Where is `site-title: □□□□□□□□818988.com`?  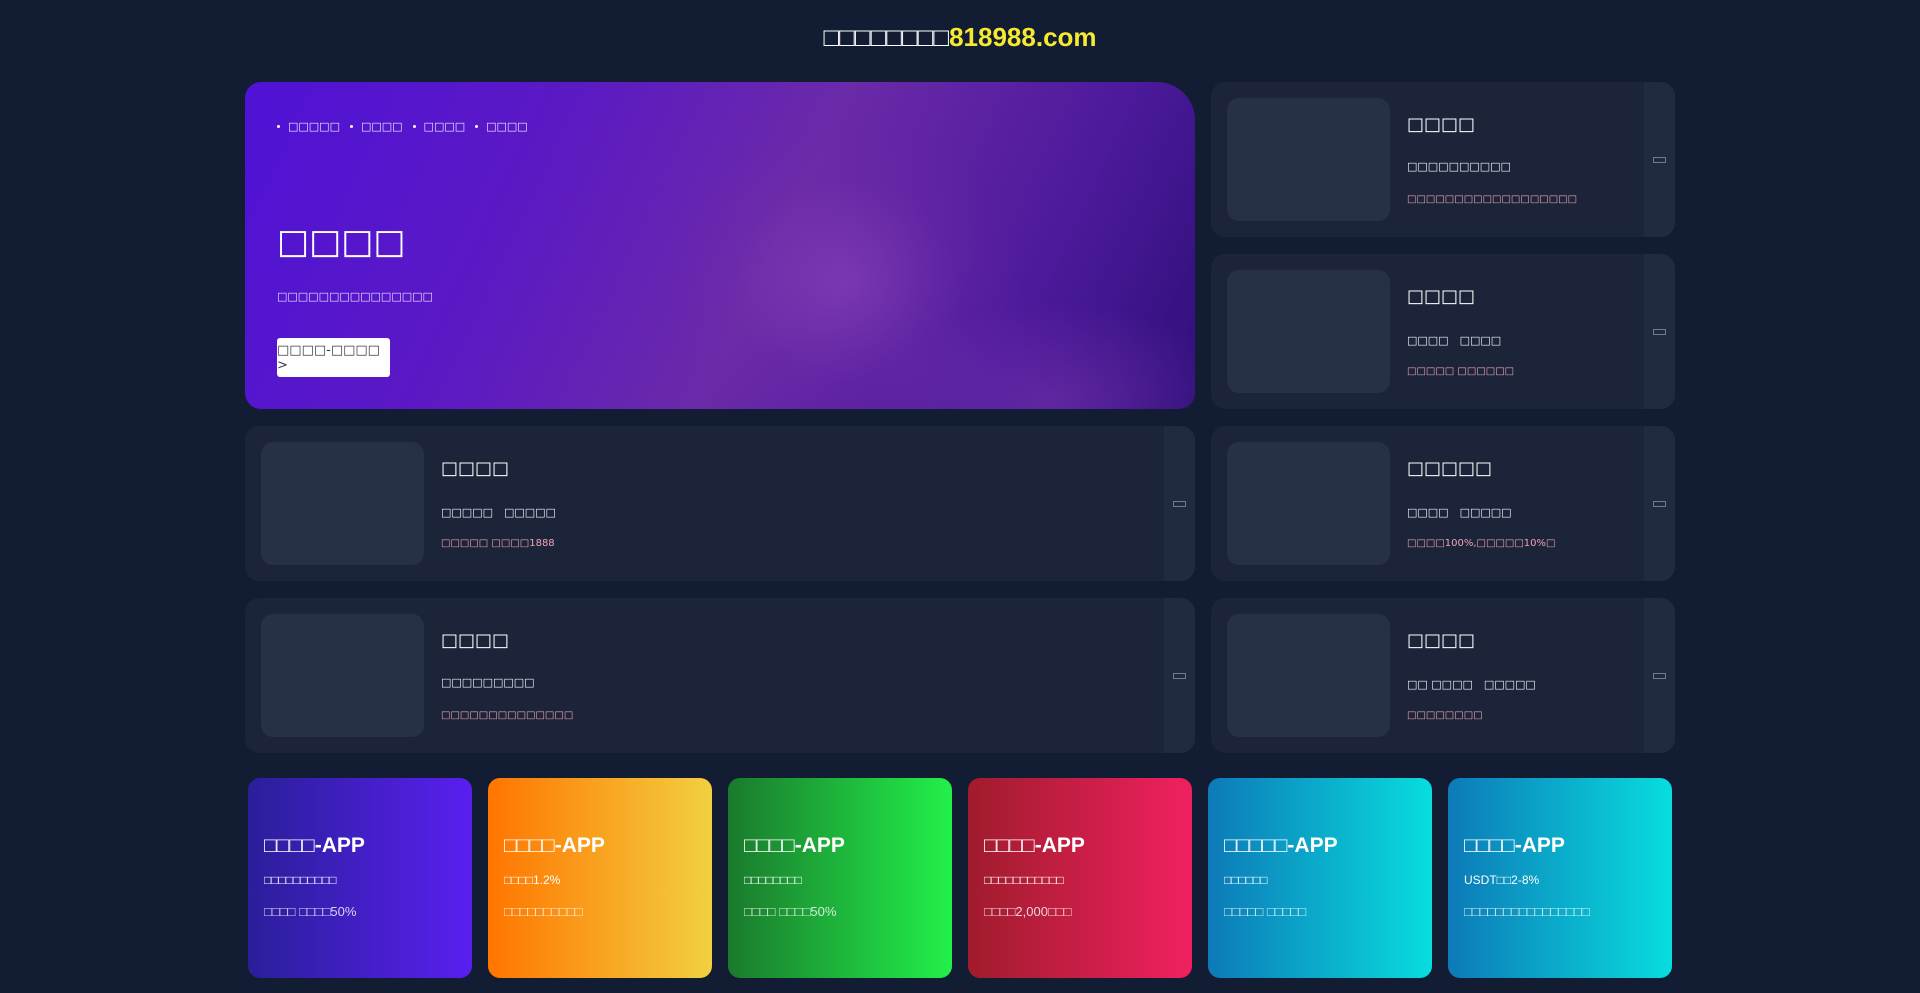 site-title: □□□□□□□□818988.com is located at coordinates (960, 37).